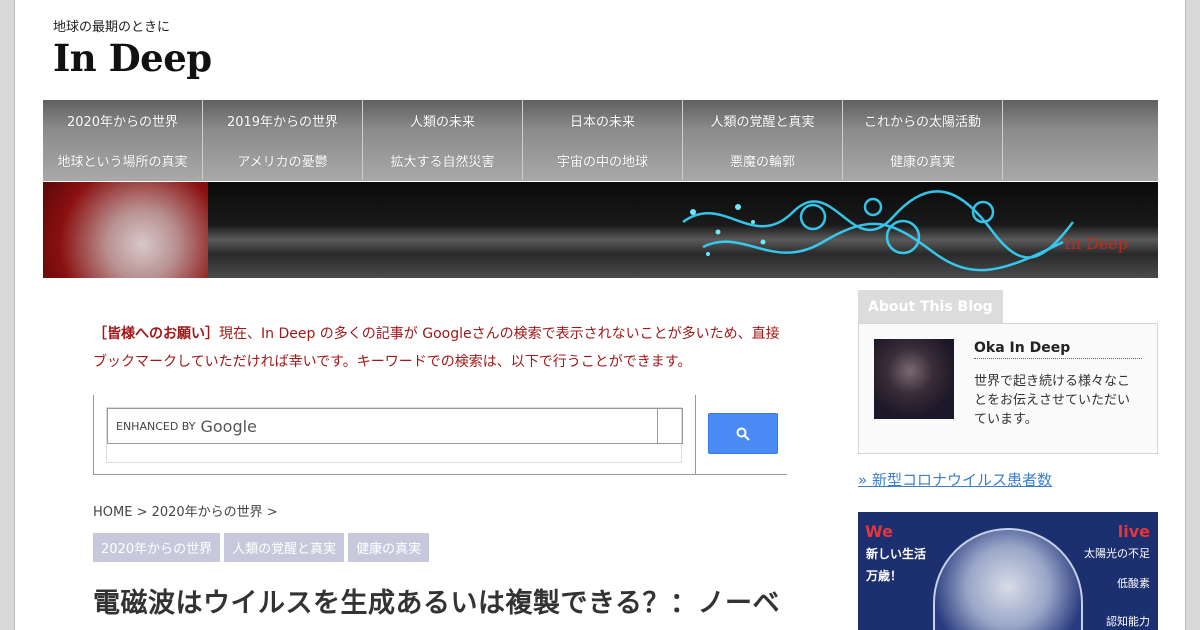  I want to click on tag-health: 健康の真実, so click(389, 547).